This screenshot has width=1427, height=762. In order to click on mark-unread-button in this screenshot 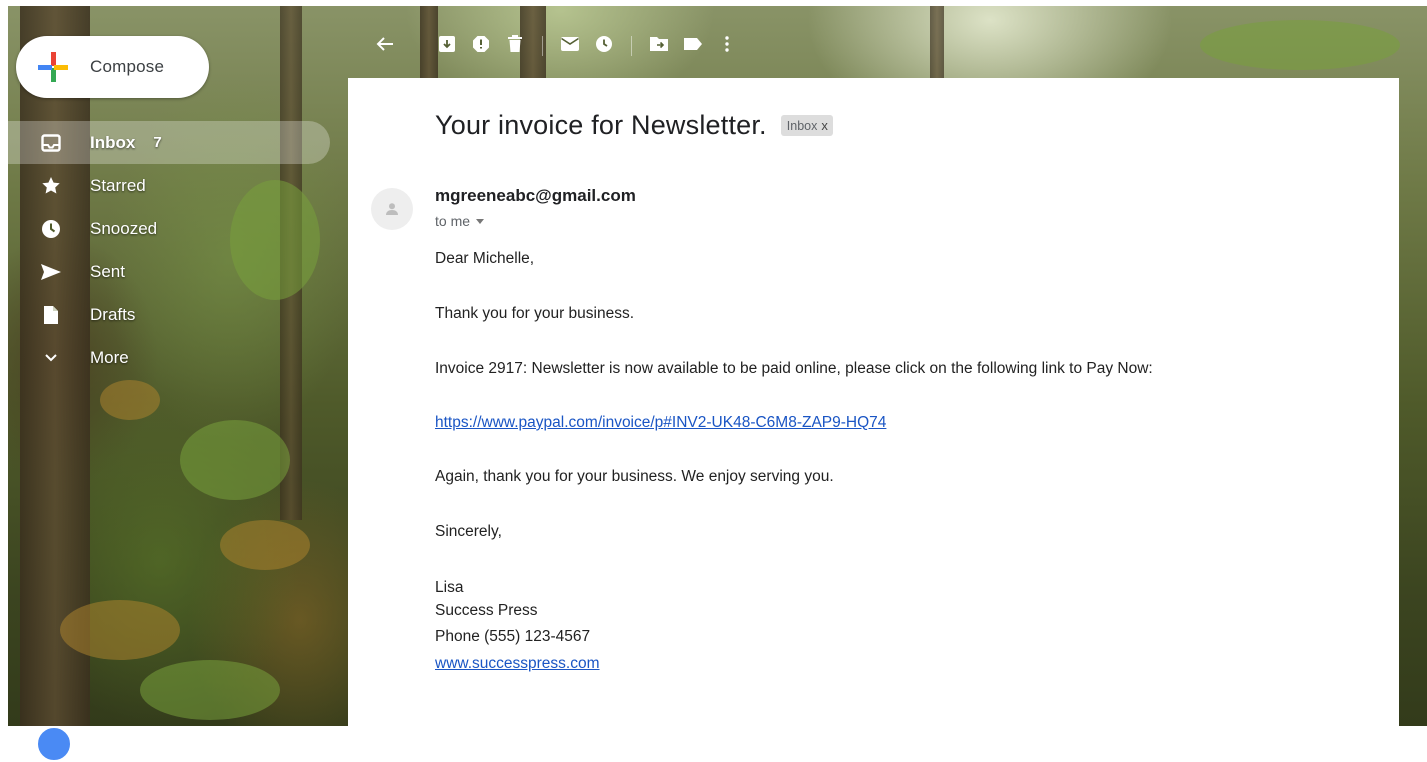, I will do `click(570, 46)`.